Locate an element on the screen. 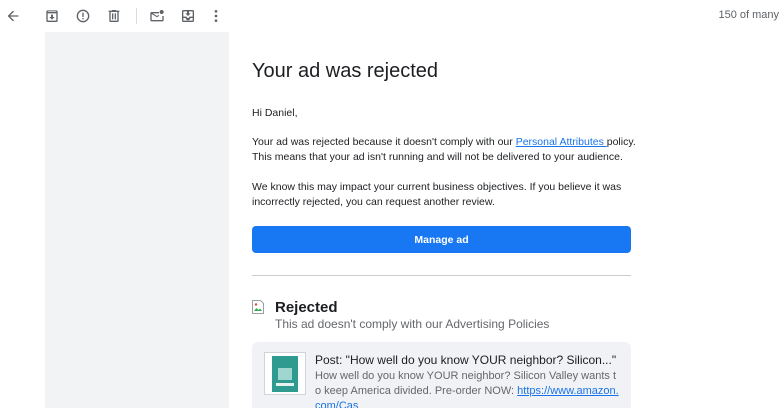  delete-icon is located at coordinates (114, 16).